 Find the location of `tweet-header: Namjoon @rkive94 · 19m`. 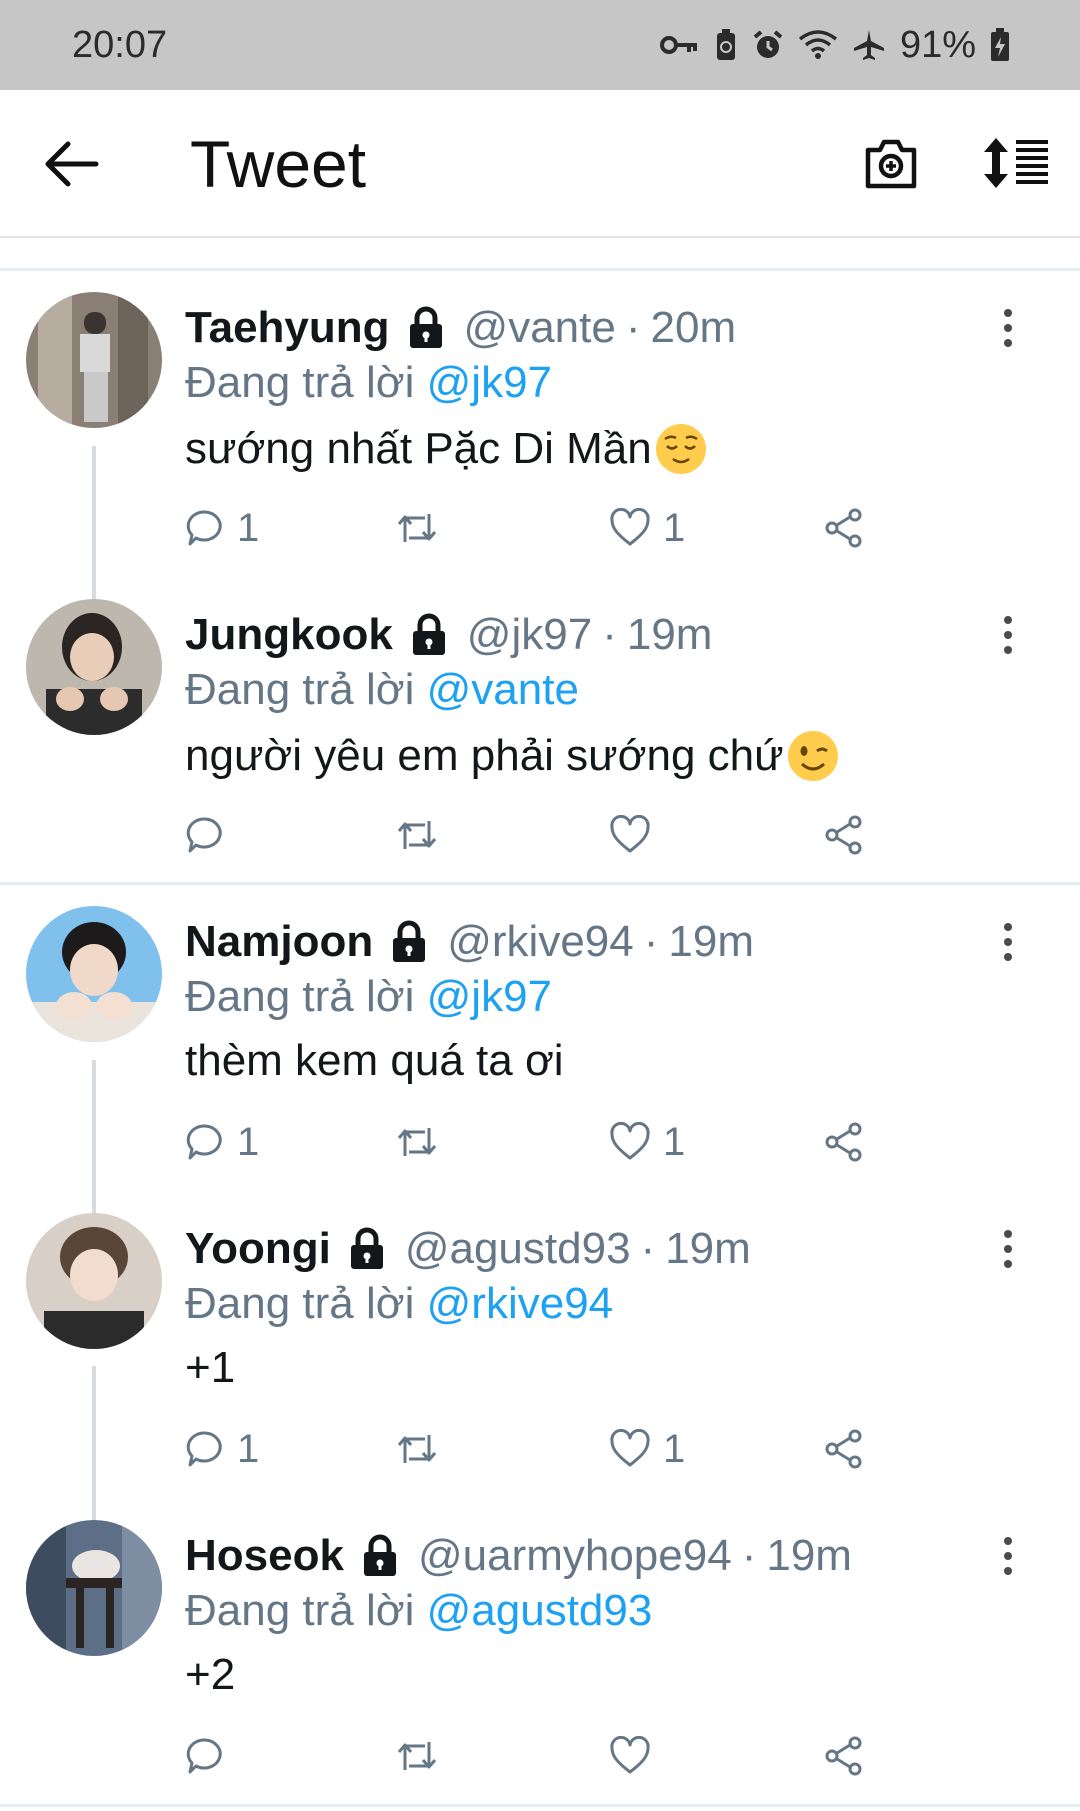

tweet-header: Namjoon @rkive94 · 19m is located at coordinates (469, 942).